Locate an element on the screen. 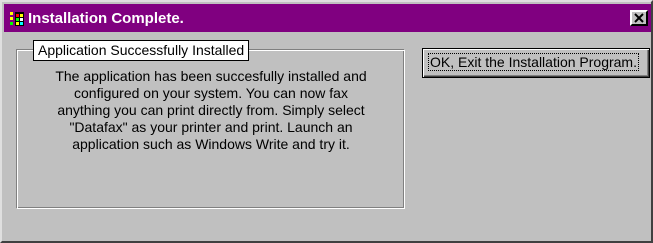 This screenshot has width=653, height=243. ok-exit-button: OK, Exit the Installation Program. is located at coordinates (536, 63).